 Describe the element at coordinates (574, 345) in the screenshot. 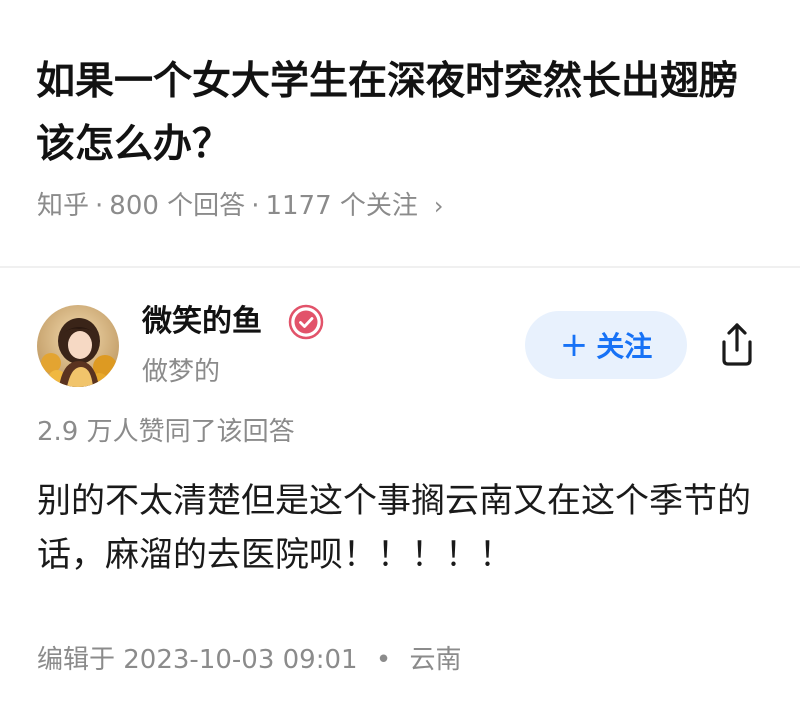

I see `plus-icon: +` at that location.